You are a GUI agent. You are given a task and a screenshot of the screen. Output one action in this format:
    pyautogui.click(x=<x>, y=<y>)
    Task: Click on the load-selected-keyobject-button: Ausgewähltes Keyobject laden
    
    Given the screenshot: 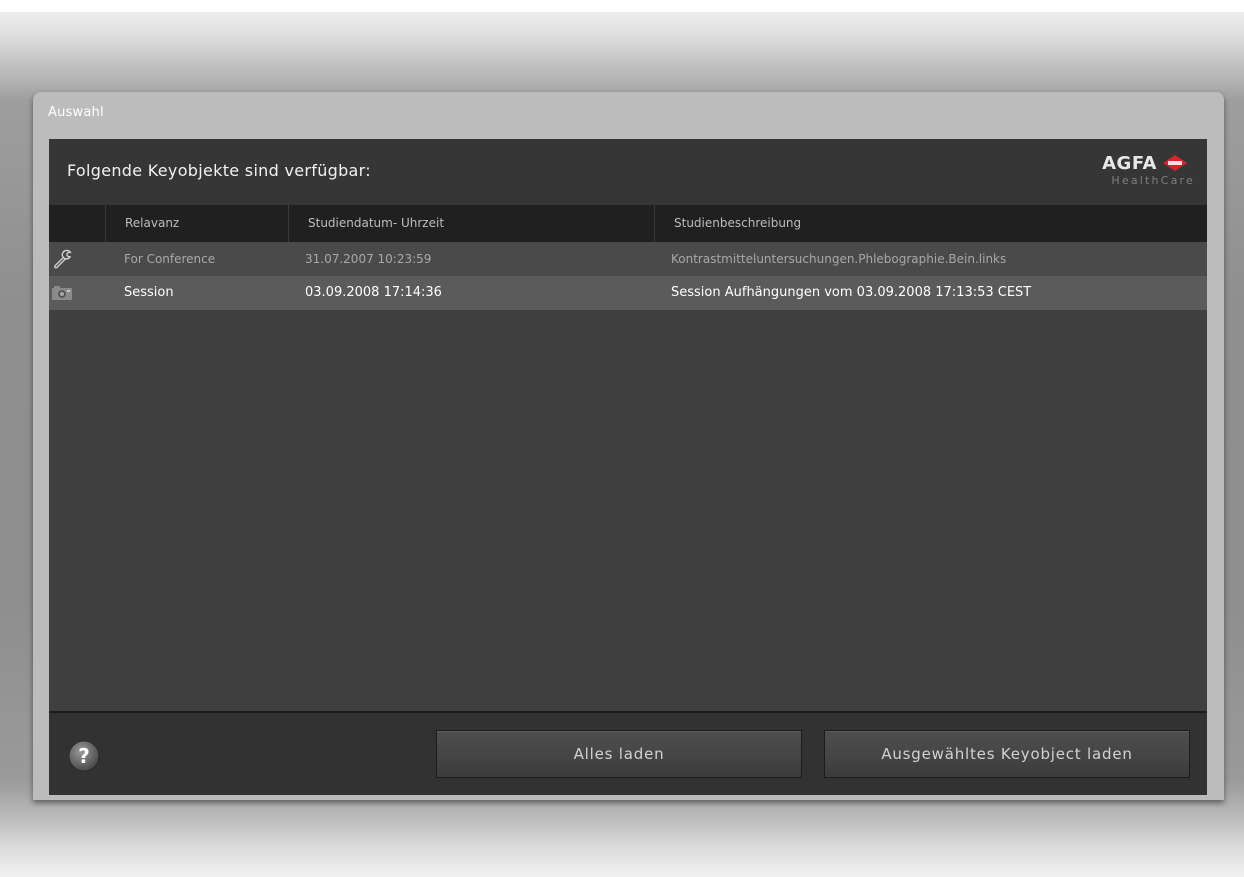 What is the action you would take?
    pyautogui.click(x=1007, y=754)
    